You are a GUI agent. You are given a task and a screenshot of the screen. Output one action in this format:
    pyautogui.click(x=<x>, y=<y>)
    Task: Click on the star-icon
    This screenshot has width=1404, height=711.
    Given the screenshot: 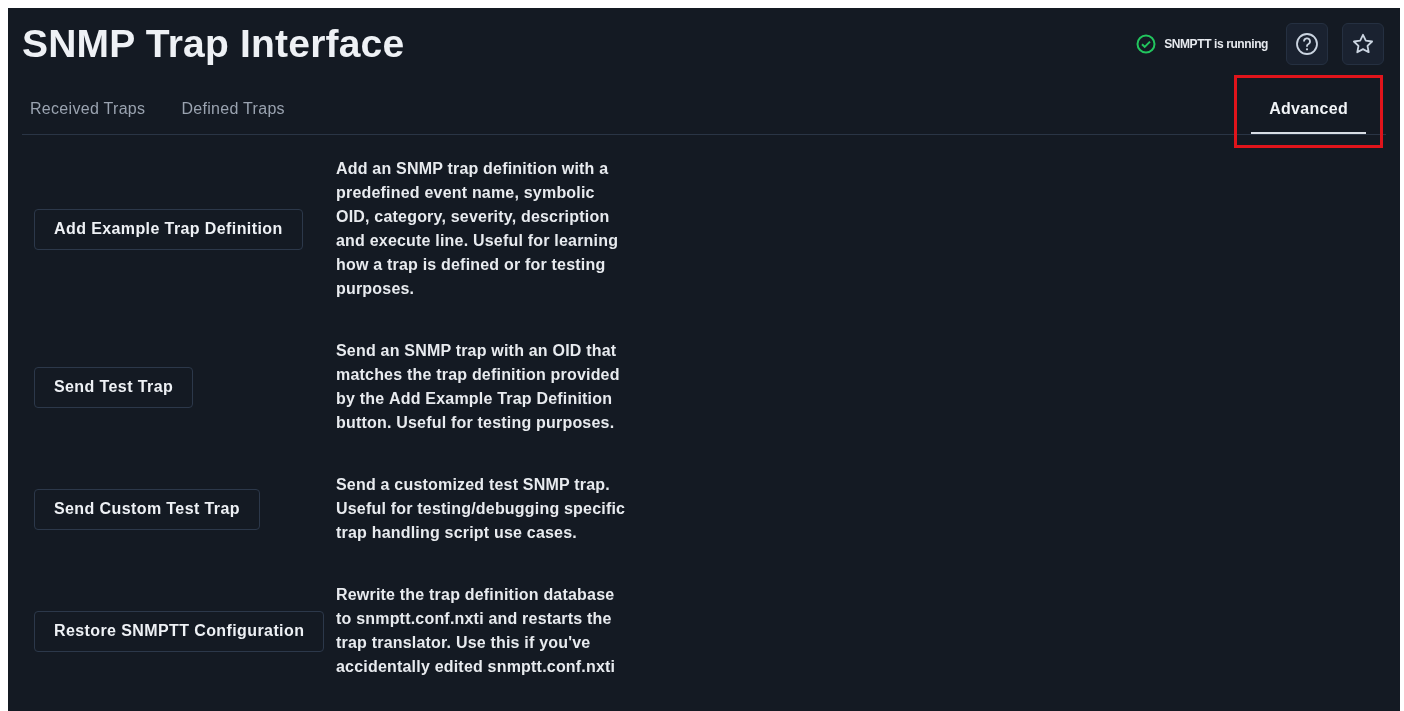 What is the action you would take?
    pyautogui.click(x=1363, y=44)
    